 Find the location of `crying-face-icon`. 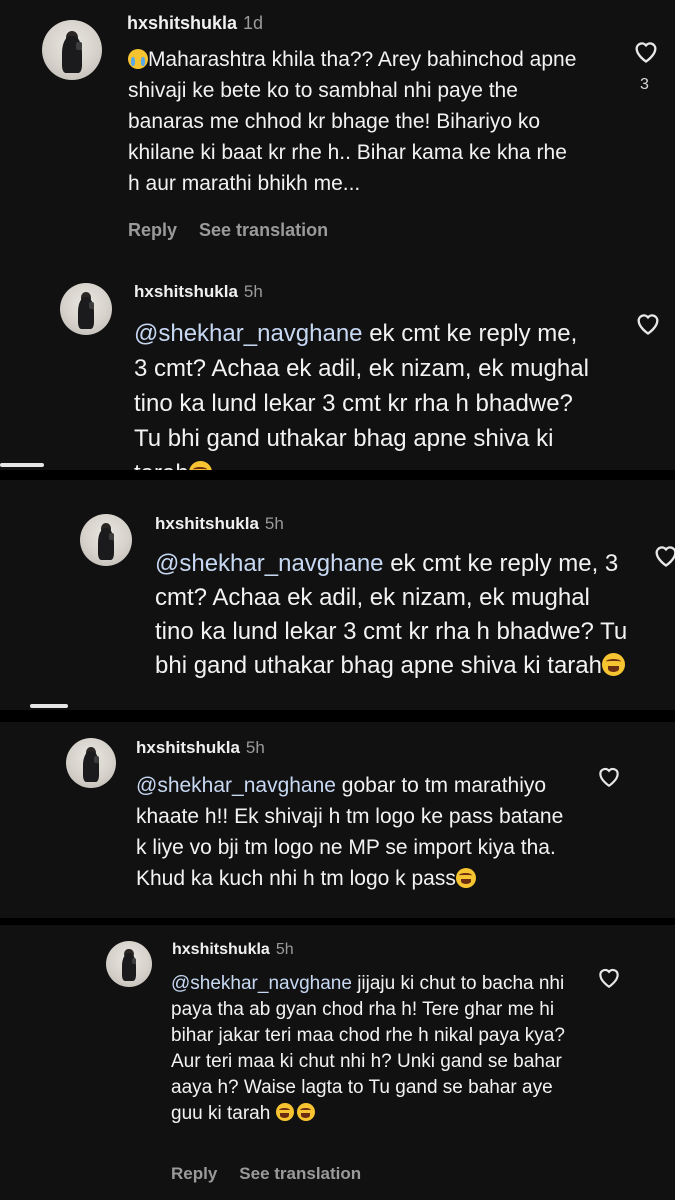

crying-face-icon is located at coordinates (138, 58).